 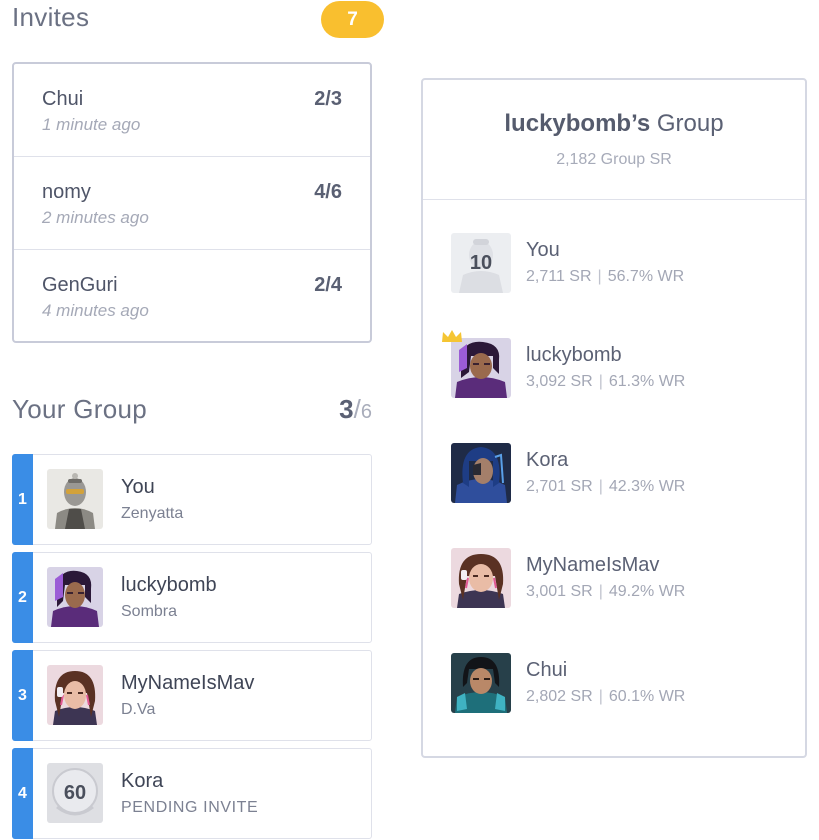 I want to click on member-name: You, so click(x=138, y=487).